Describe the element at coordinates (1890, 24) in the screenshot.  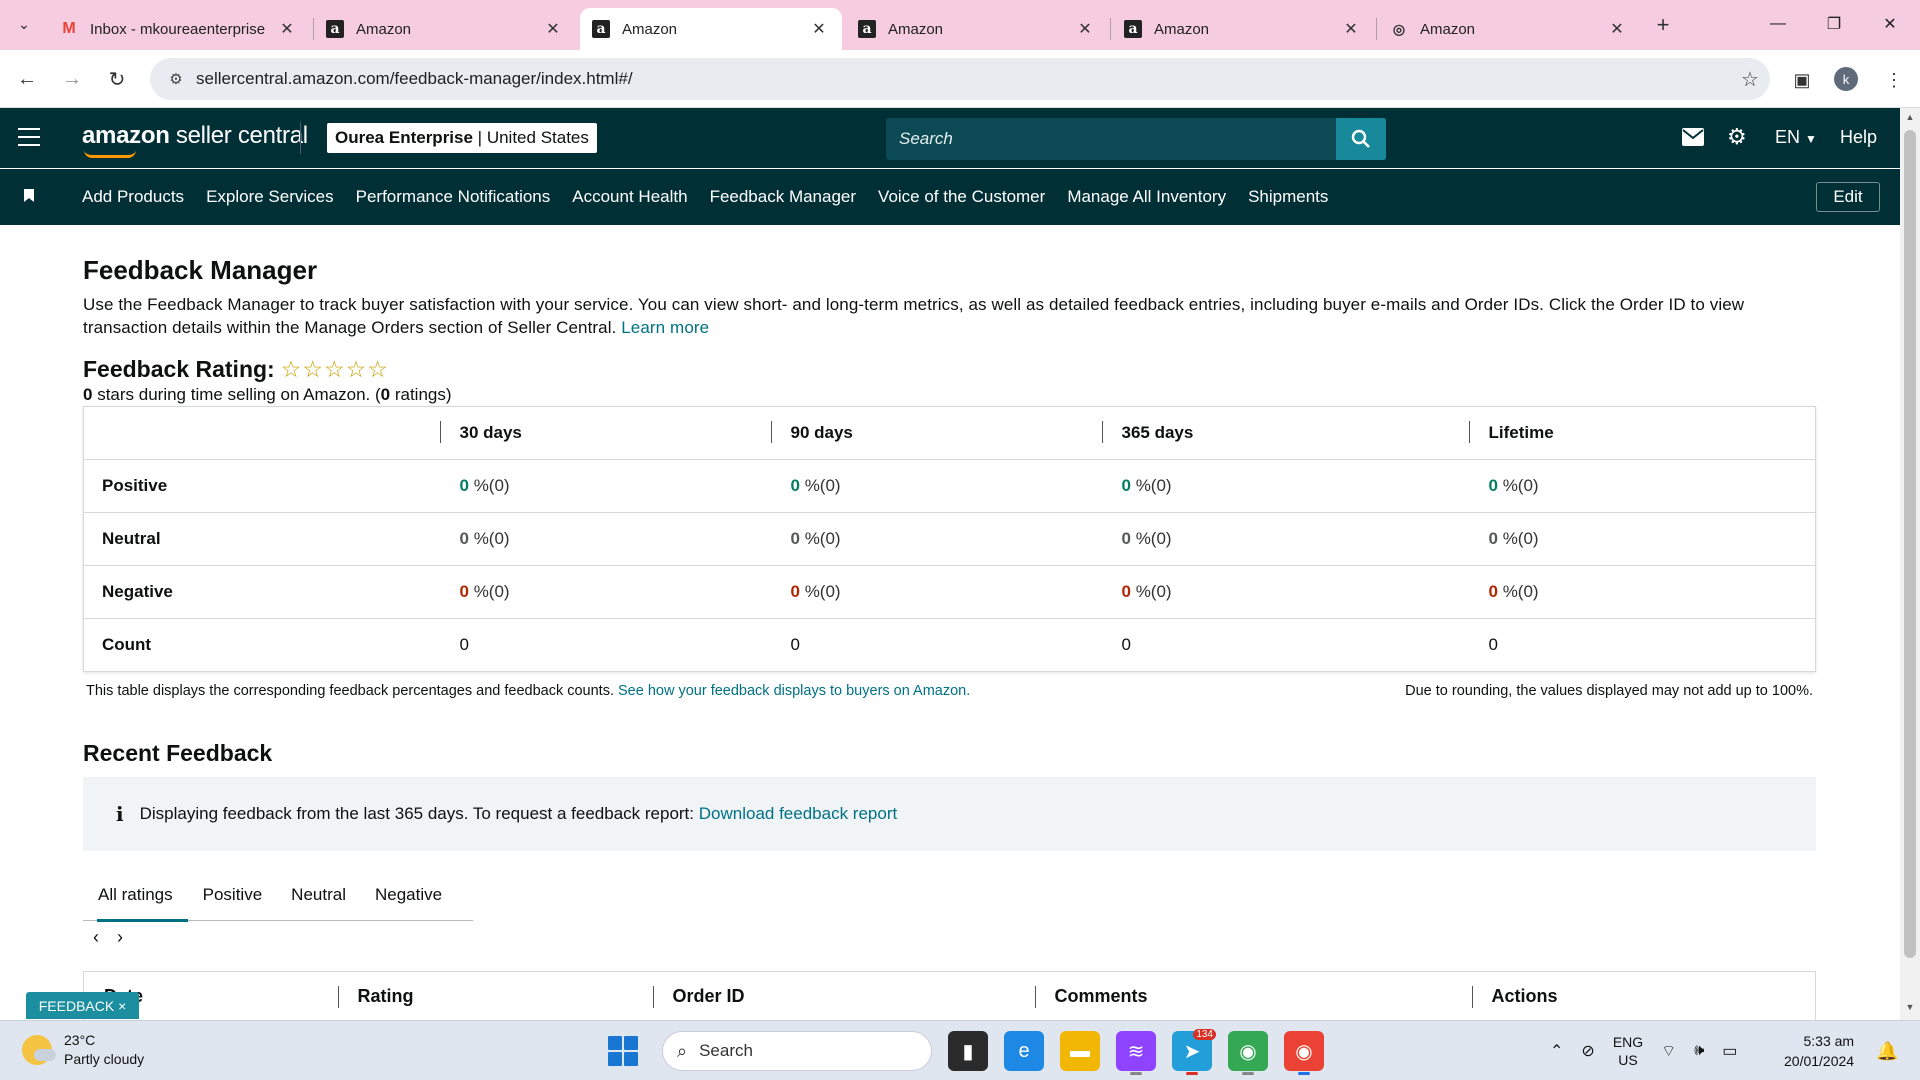
I see `window-close-icon: ✕` at that location.